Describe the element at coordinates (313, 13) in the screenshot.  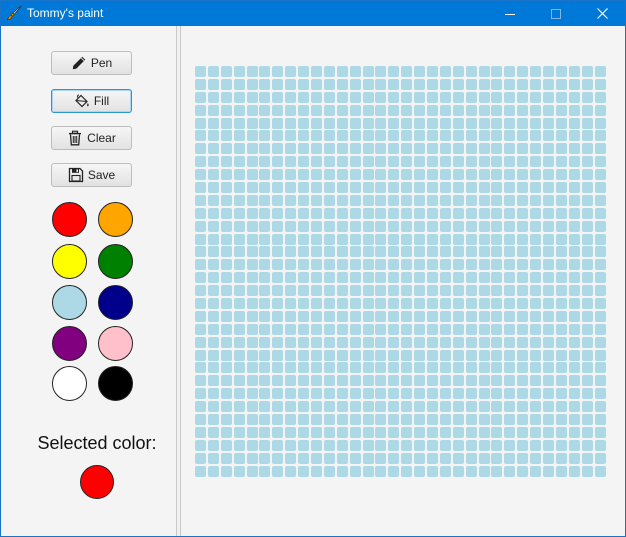
I see `title-bar: Tommy's paint` at that location.